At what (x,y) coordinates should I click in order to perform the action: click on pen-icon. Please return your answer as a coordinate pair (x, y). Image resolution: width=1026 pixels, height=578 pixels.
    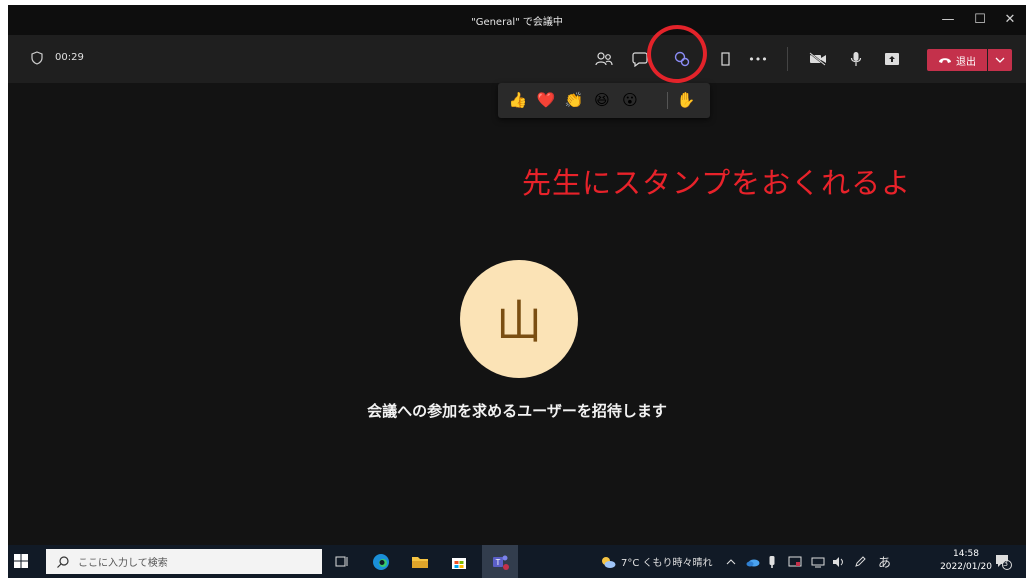
    Looking at the image, I should click on (860, 561).